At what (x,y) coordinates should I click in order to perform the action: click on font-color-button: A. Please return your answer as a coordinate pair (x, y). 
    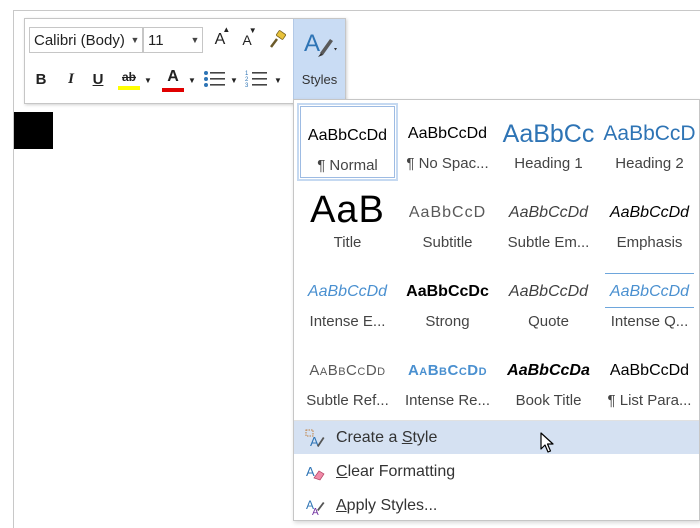
    Looking at the image, I should click on (173, 80).